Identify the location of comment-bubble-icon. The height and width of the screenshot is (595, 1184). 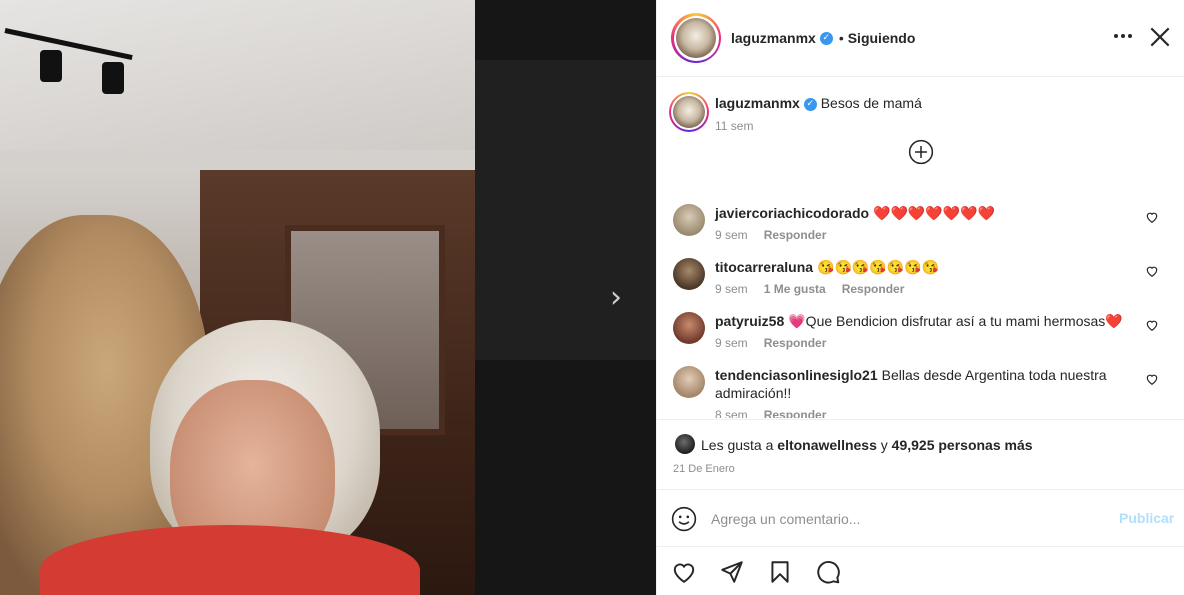
(828, 572).